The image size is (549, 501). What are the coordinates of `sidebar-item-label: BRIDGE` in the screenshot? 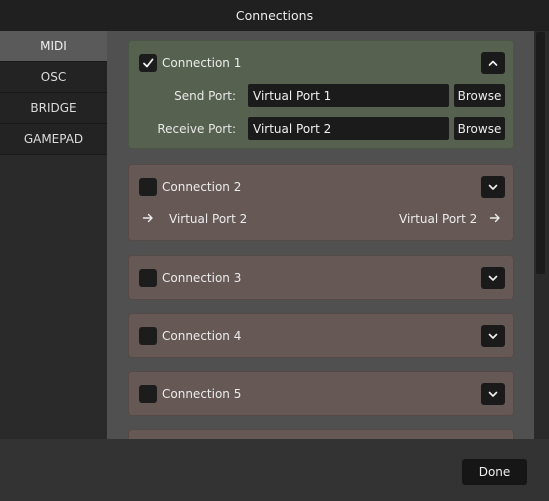 It's located at (53, 108).